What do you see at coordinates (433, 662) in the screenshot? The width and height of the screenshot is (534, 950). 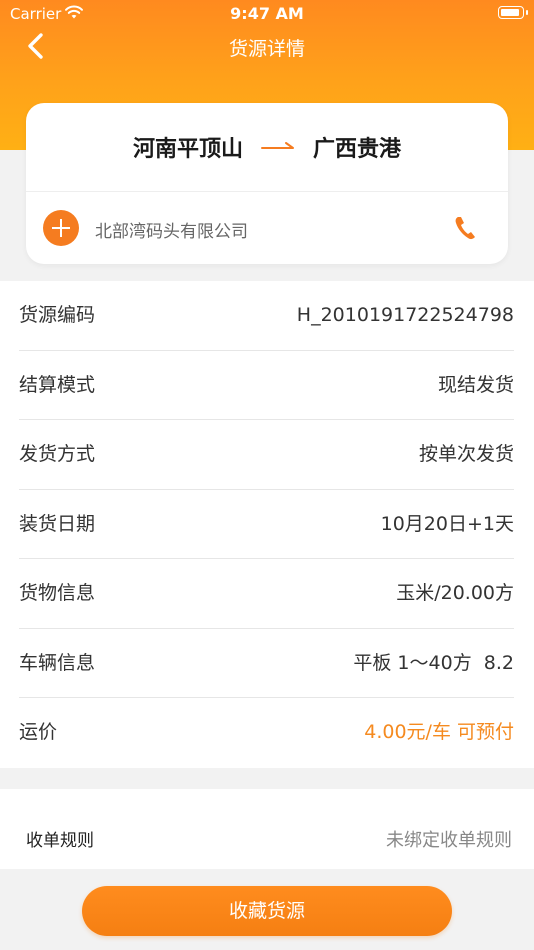 I see `detail-value: 平板 1～40方 8.2` at bounding box center [433, 662].